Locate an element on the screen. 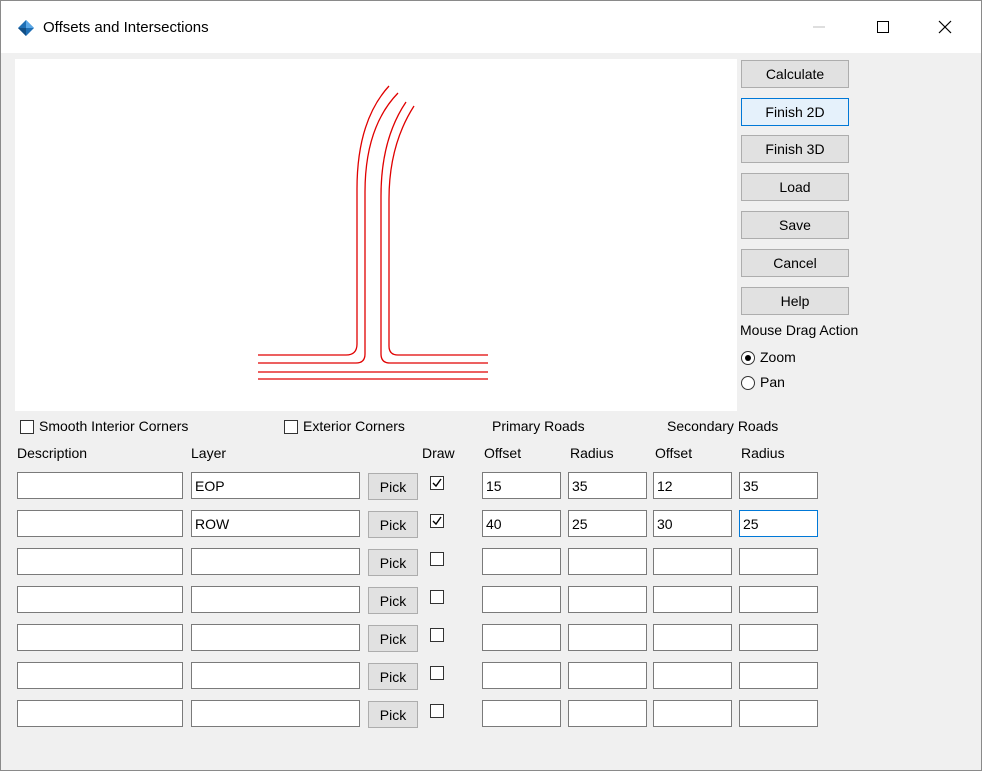  maximize-icon is located at coordinates (883, 27).